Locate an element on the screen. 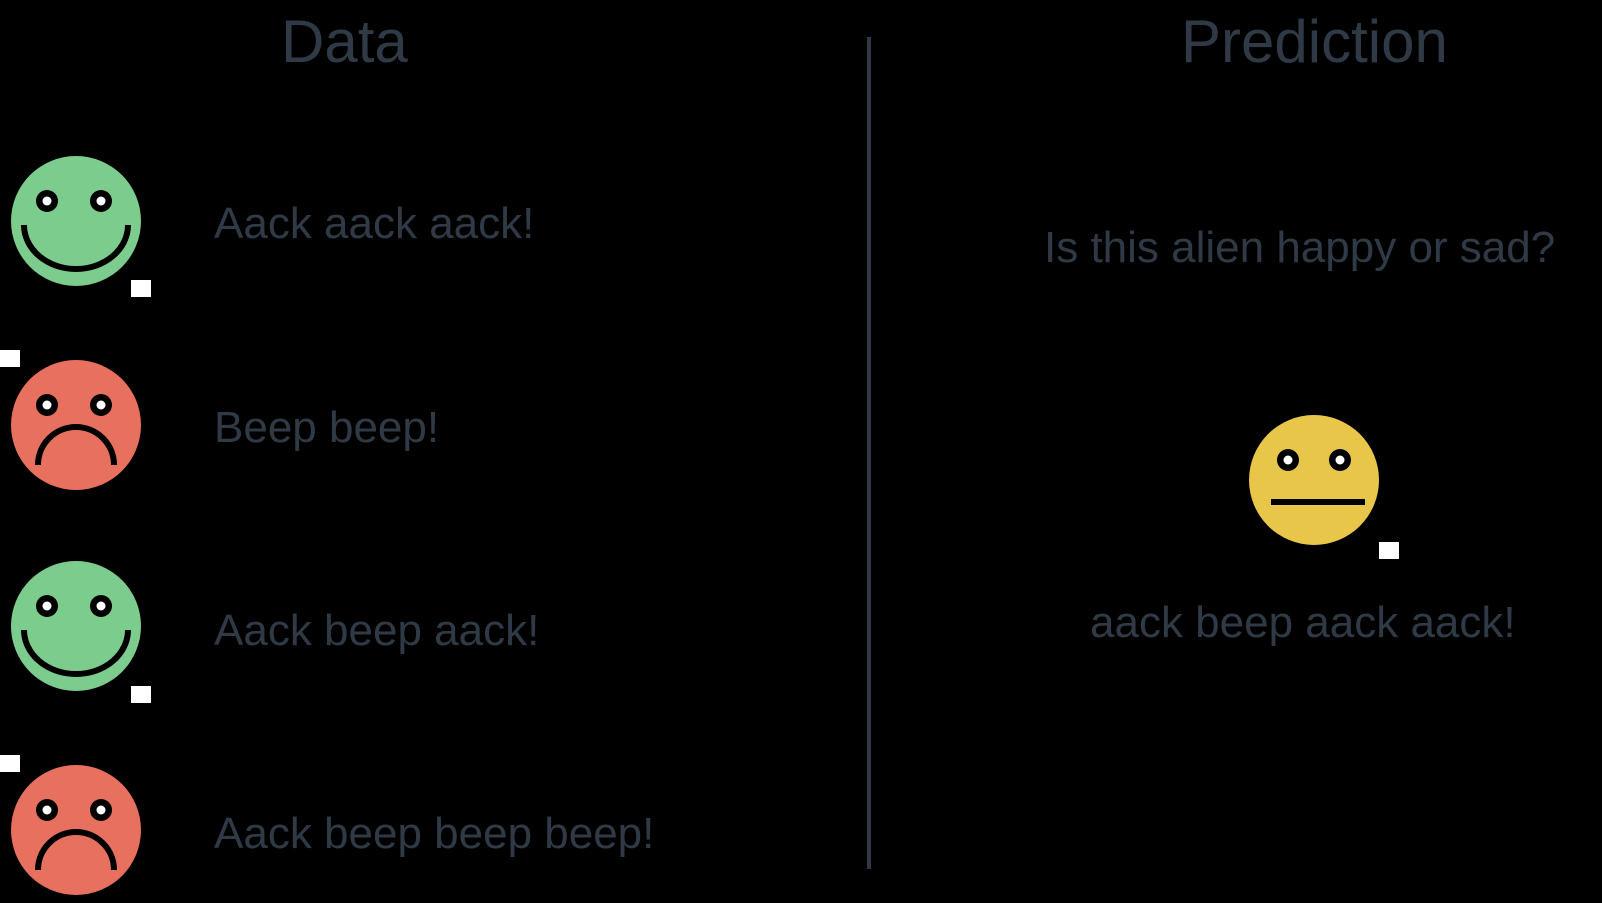  data-row-3-text: Aack beep aack! is located at coordinates (377, 630).